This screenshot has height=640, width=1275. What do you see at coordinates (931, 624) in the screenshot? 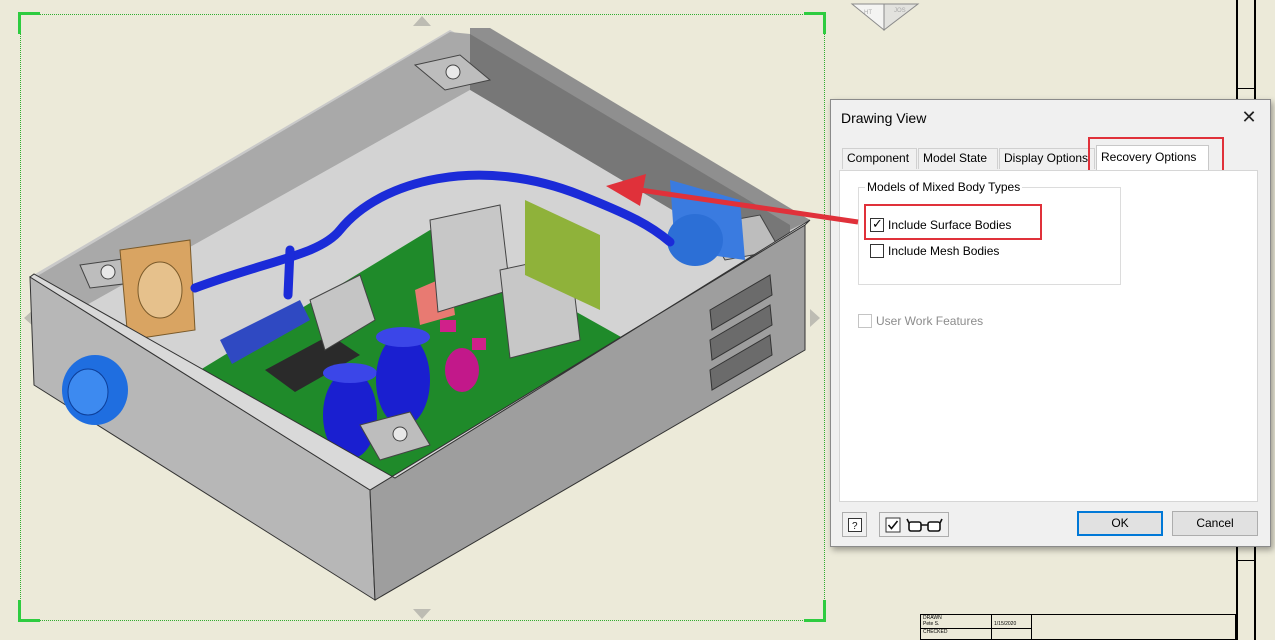
I see `drawn-name: Pete S.` at bounding box center [931, 624].